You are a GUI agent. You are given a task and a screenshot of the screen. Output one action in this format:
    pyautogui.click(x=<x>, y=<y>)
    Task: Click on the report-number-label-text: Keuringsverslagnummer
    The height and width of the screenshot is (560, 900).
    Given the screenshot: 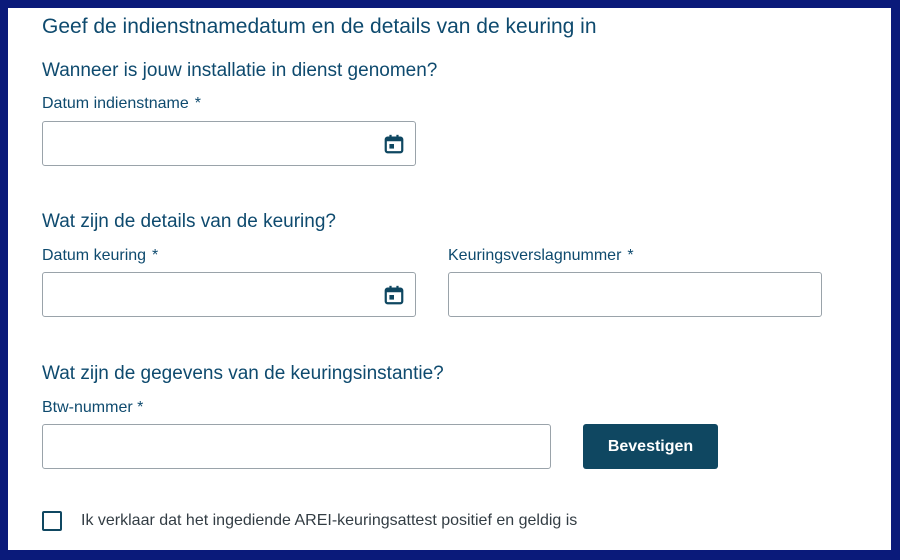 What is the action you would take?
    pyautogui.click(x=535, y=255)
    